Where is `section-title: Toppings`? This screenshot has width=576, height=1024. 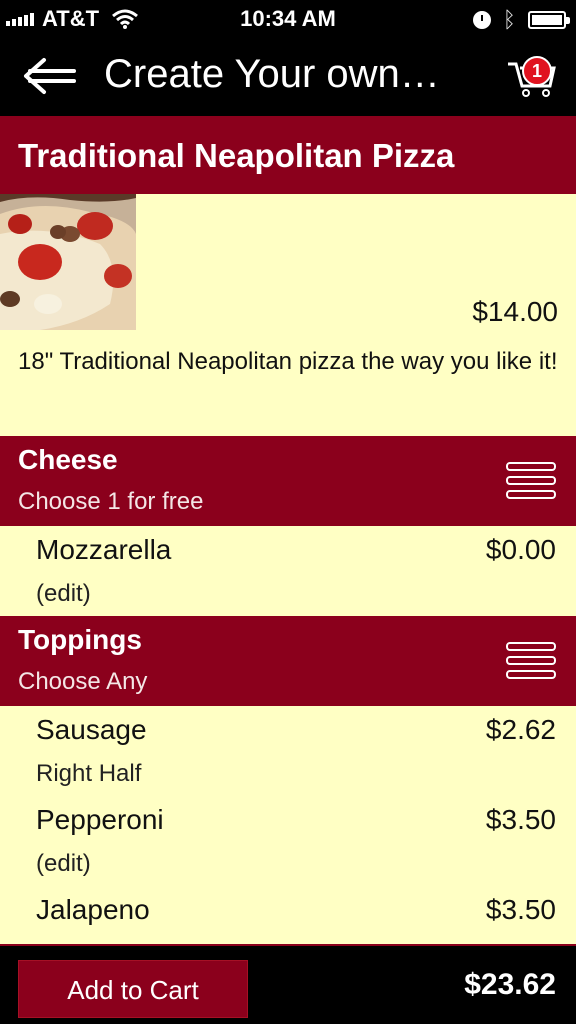 section-title: Toppings is located at coordinates (80, 639).